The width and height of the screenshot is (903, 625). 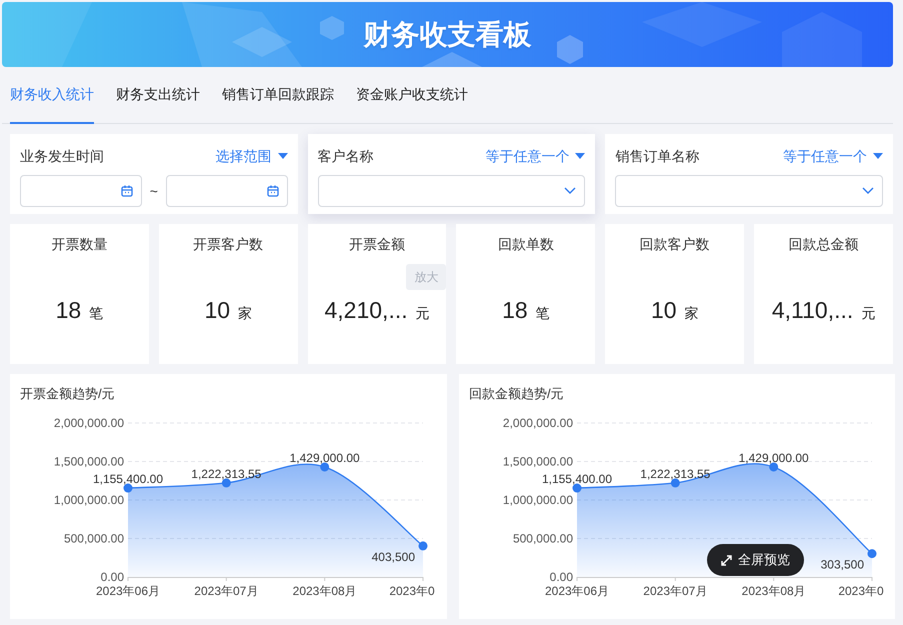 What do you see at coordinates (377, 244) in the screenshot?
I see `kpi-title: 开票金额` at bounding box center [377, 244].